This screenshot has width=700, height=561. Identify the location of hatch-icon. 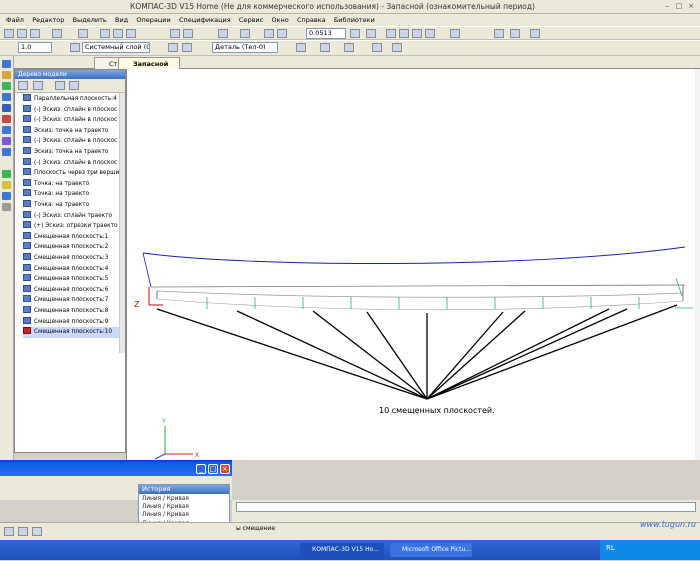
(349, 47).